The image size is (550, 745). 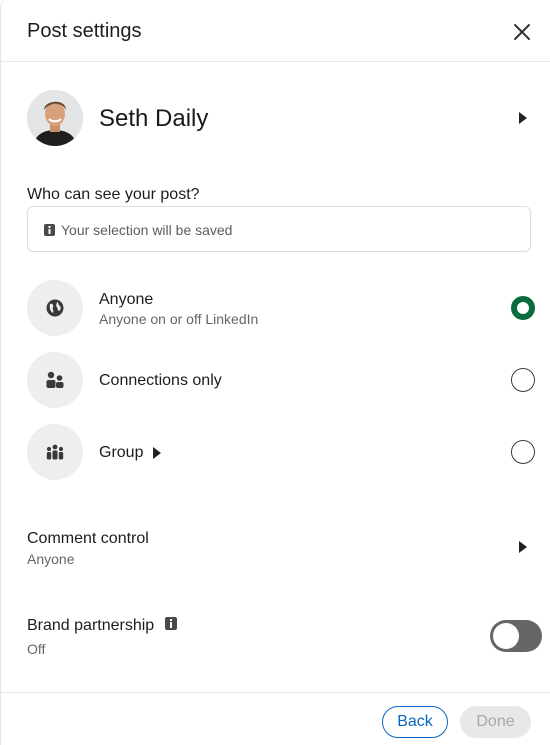 I want to click on avatar, so click(x=55, y=118).